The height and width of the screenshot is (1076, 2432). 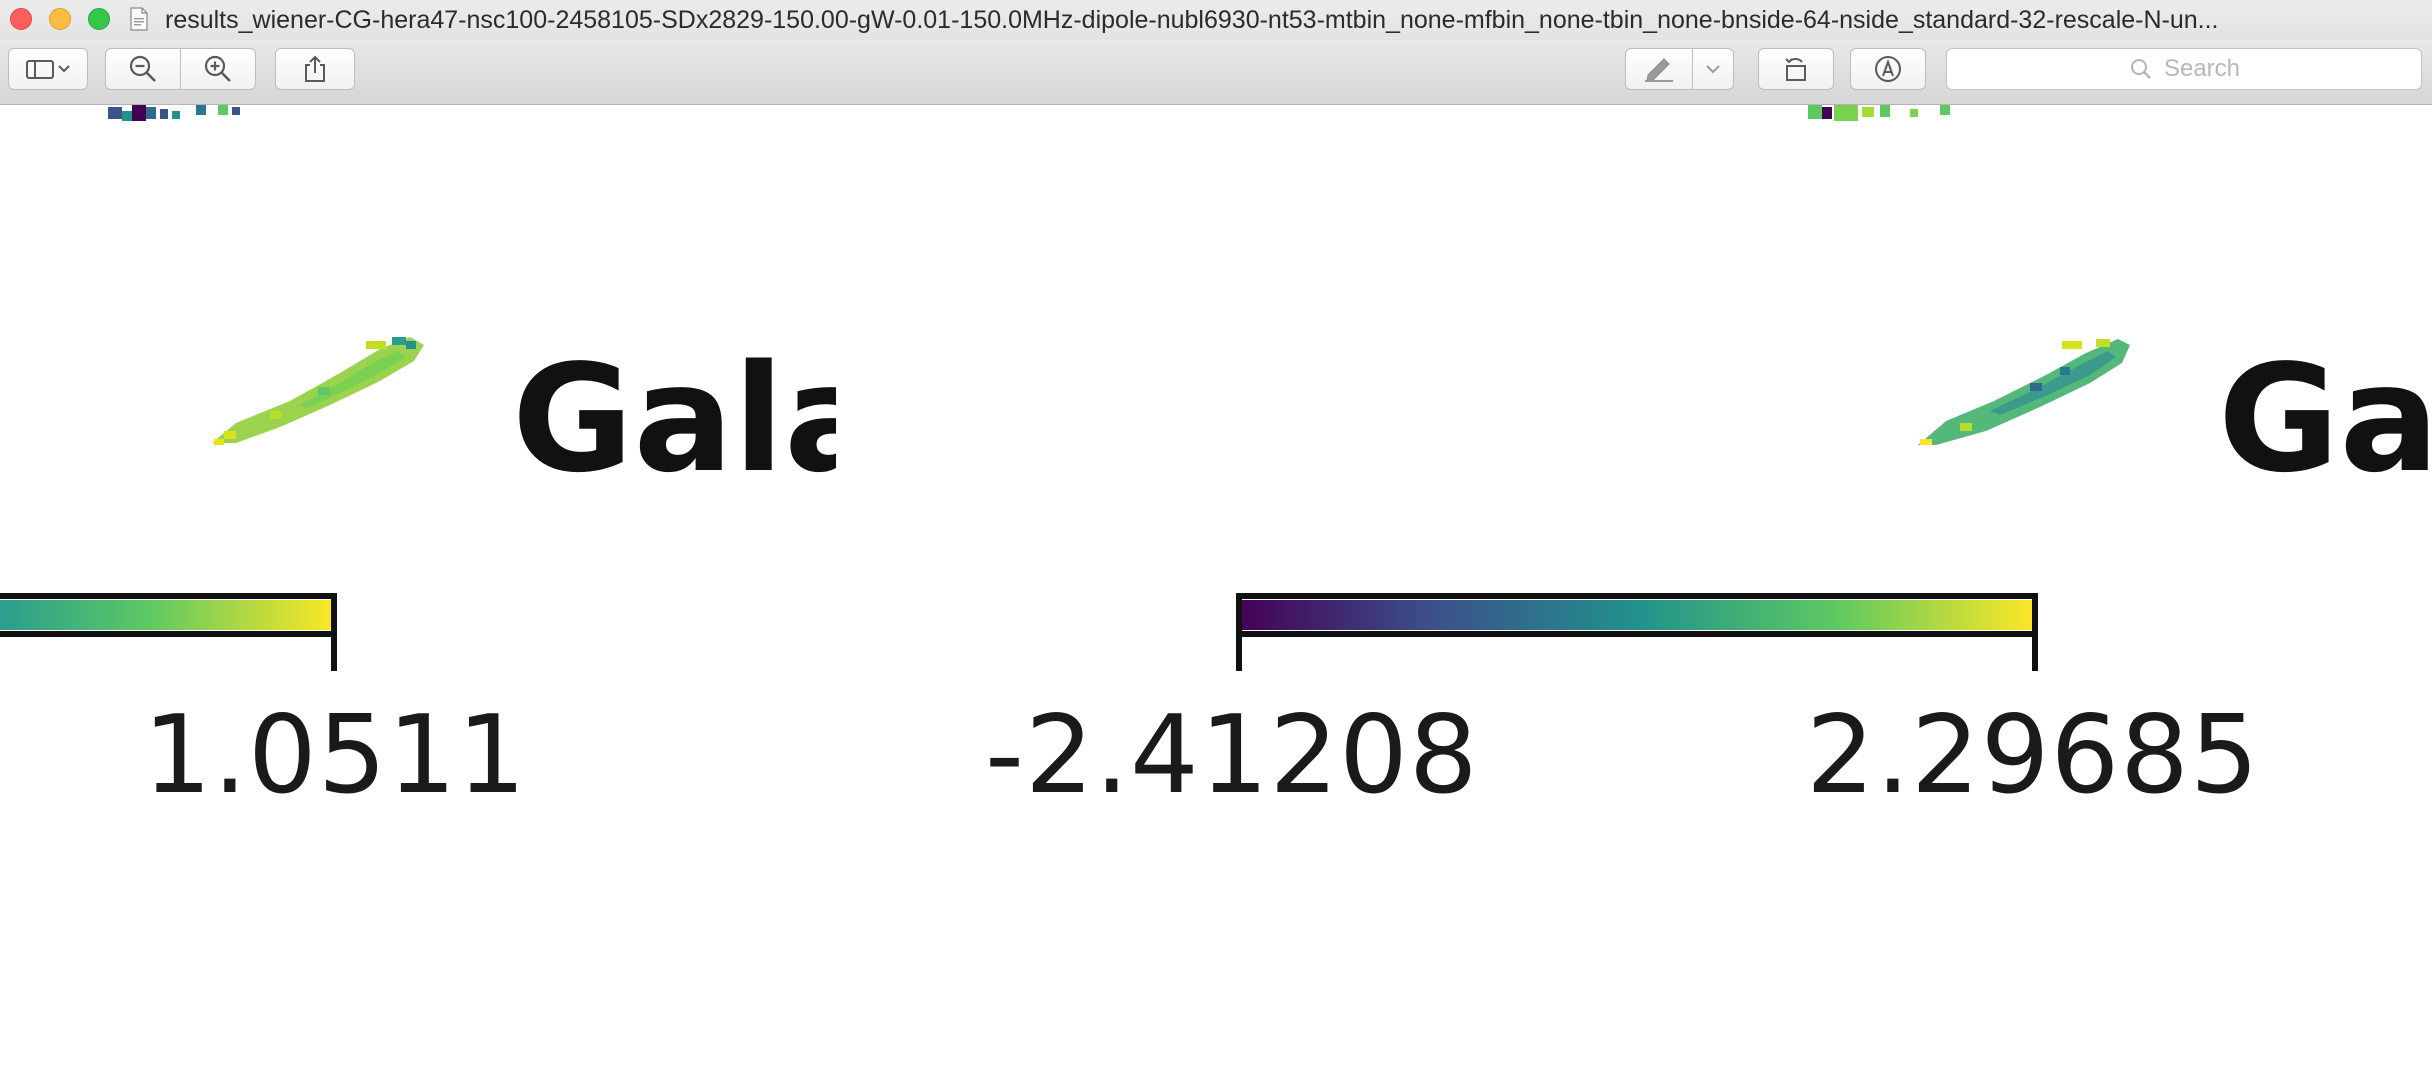 I want to click on right-map-remnant, so click(x=1879, y=113).